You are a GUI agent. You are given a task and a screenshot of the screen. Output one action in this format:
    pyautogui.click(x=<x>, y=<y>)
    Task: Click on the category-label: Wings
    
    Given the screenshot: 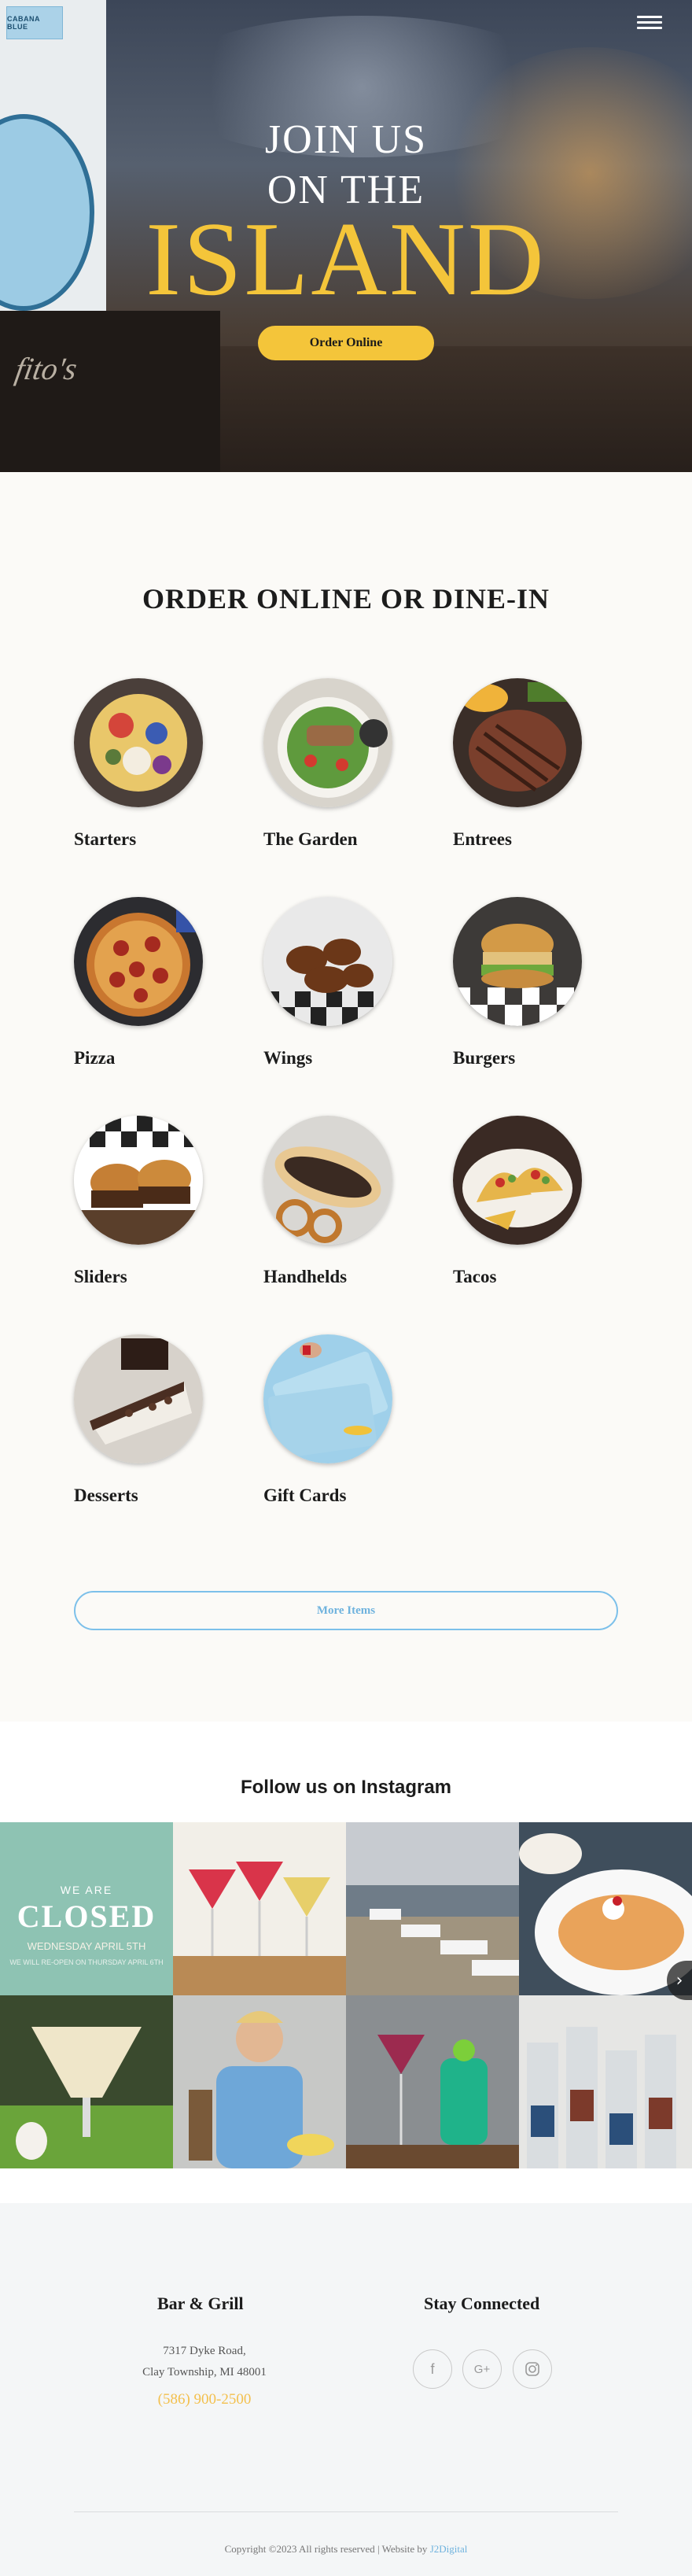 What is the action you would take?
    pyautogui.click(x=287, y=1058)
    